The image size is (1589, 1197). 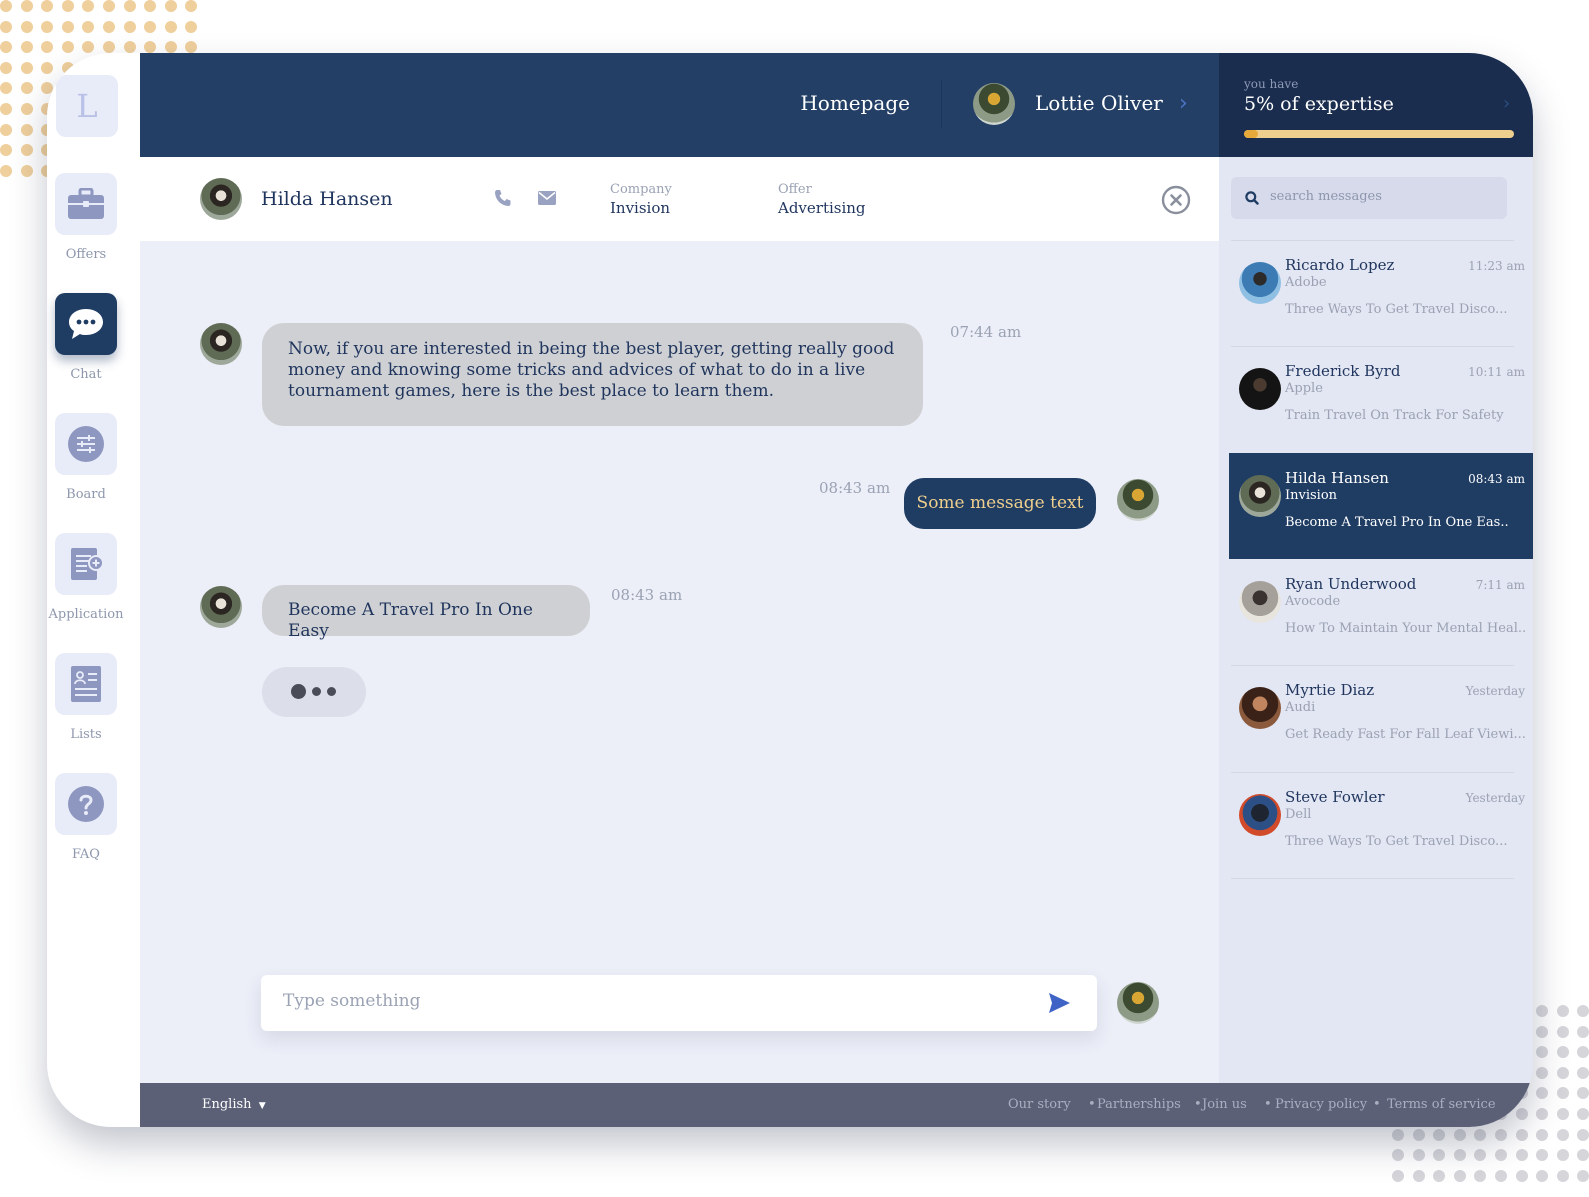 I want to click on sidebar-item-offers: Offers, so click(x=86, y=217).